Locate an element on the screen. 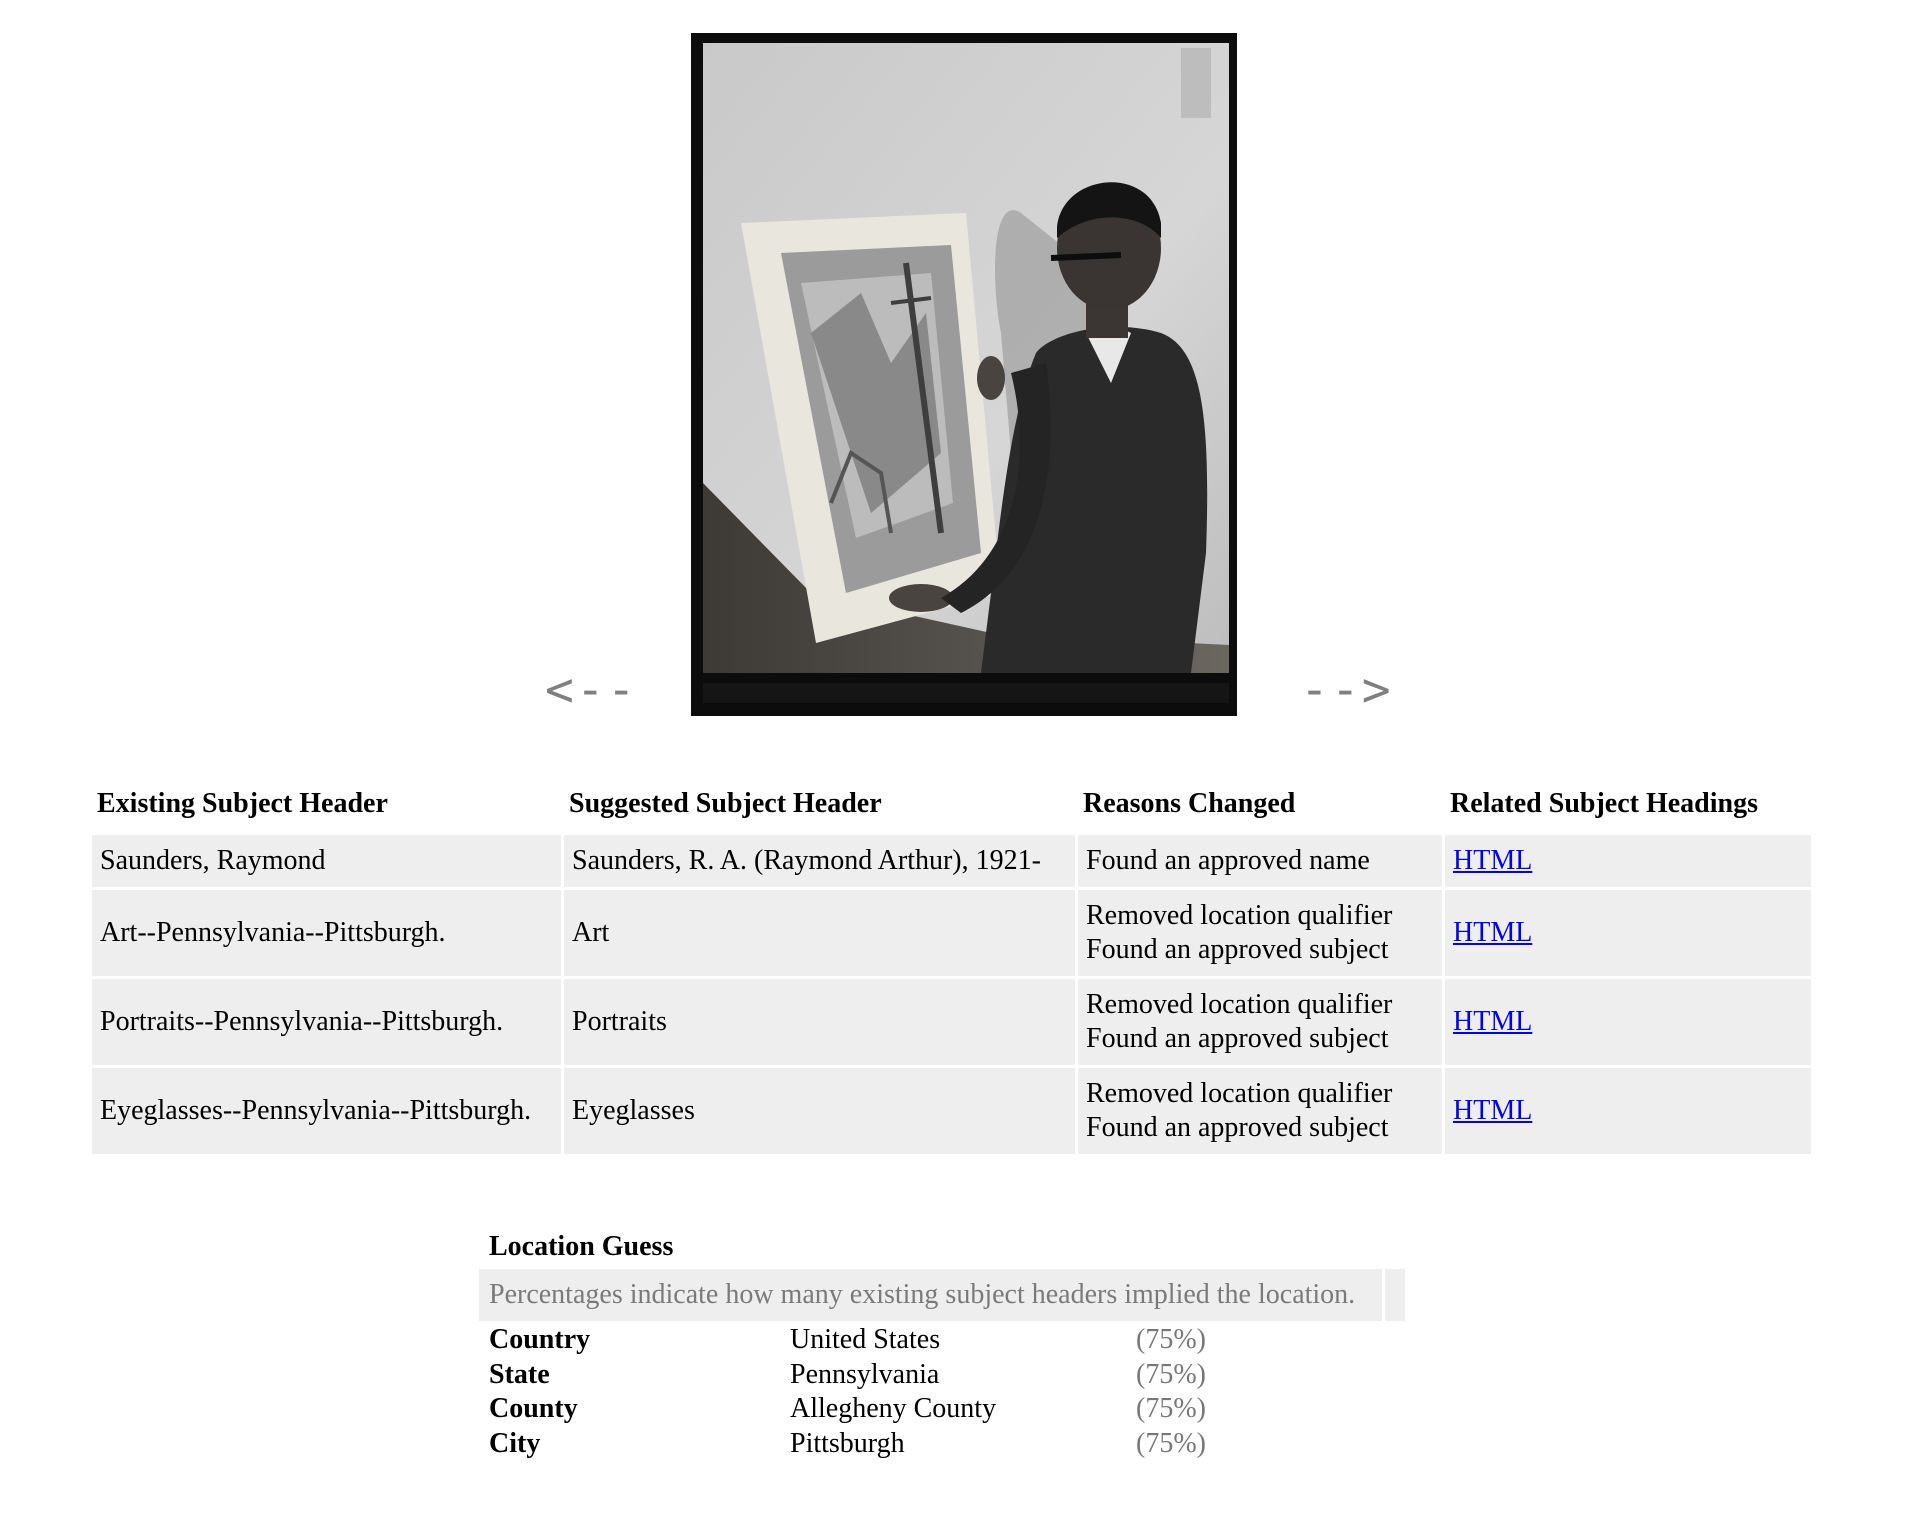 The image size is (1930, 1532). location-key: City is located at coordinates (515, 1443).